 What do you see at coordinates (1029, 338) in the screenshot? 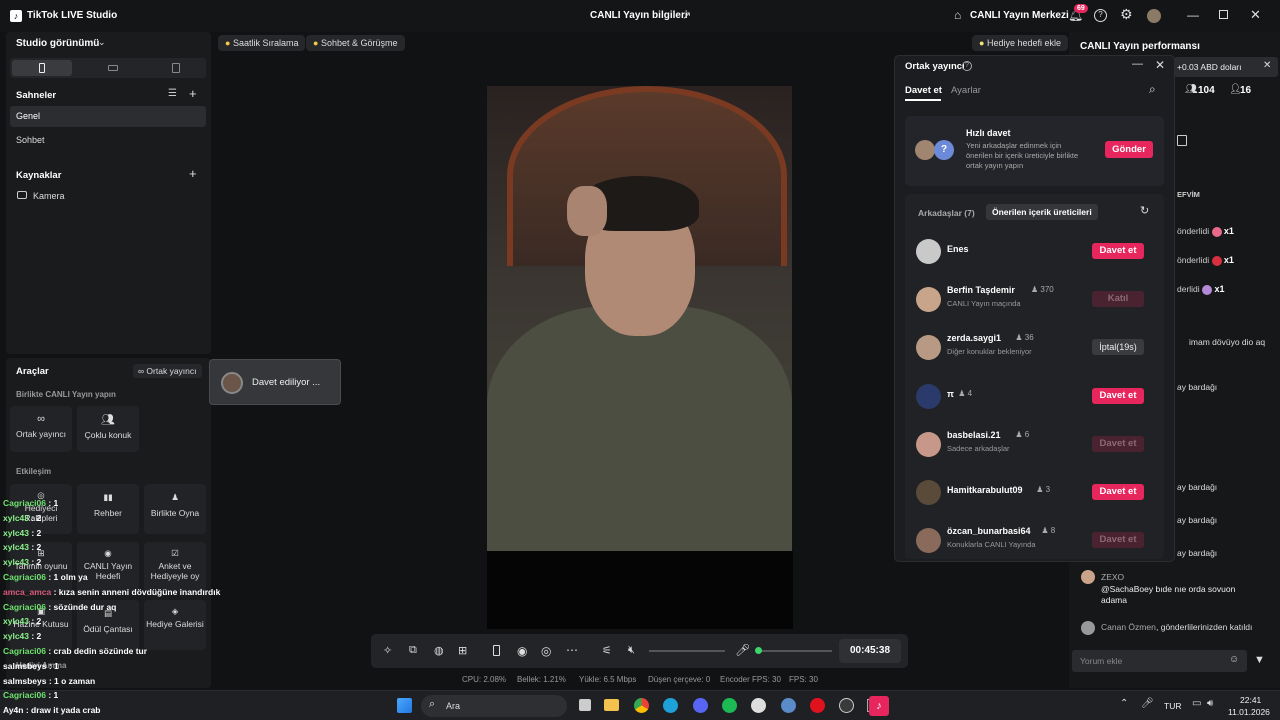
I see `follower-count-value: 36` at bounding box center [1029, 338].